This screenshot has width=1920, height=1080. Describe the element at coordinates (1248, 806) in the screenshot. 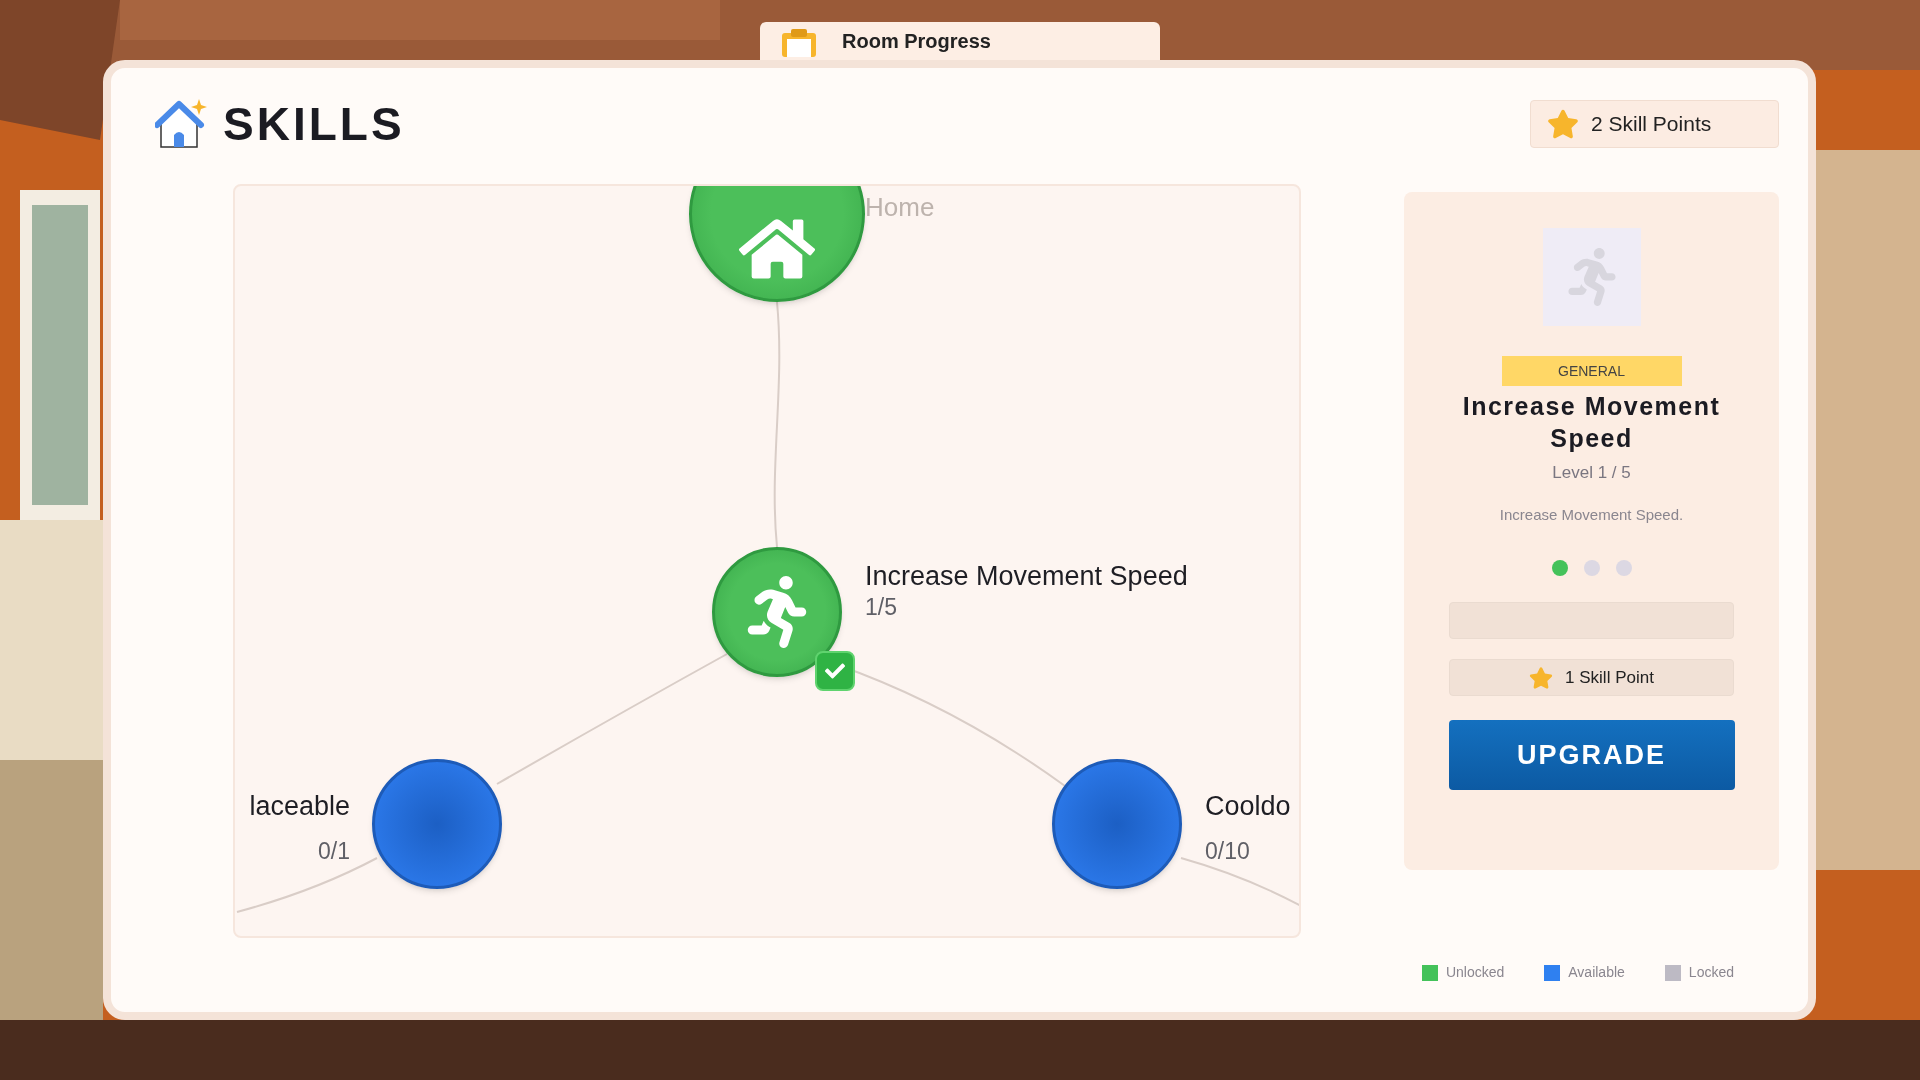

I see `node-label: Cooldo` at that location.